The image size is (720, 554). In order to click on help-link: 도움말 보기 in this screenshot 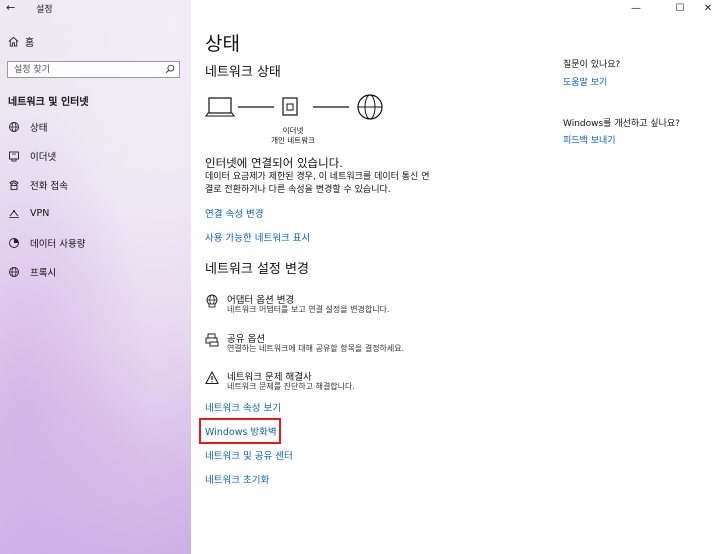, I will do `click(585, 81)`.